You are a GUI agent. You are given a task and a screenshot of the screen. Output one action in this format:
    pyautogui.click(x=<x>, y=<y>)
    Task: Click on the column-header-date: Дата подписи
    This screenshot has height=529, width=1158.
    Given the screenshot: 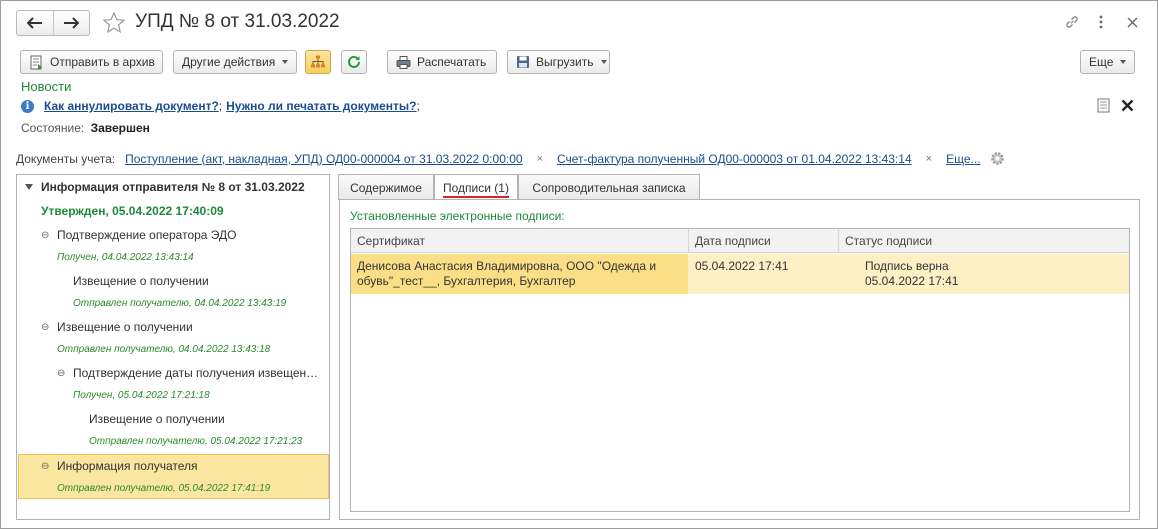 What is the action you would take?
    pyautogui.click(x=764, y=241)
    